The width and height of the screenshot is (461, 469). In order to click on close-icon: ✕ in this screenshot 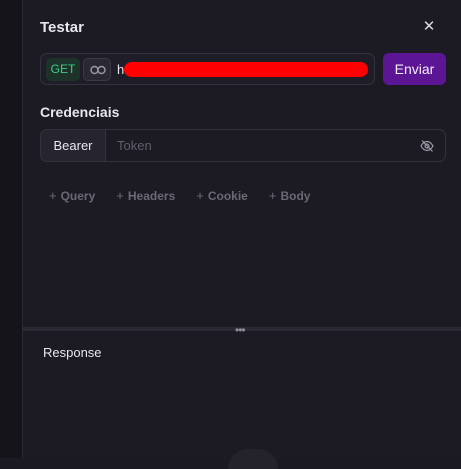, I will do `click(429, 27)`.